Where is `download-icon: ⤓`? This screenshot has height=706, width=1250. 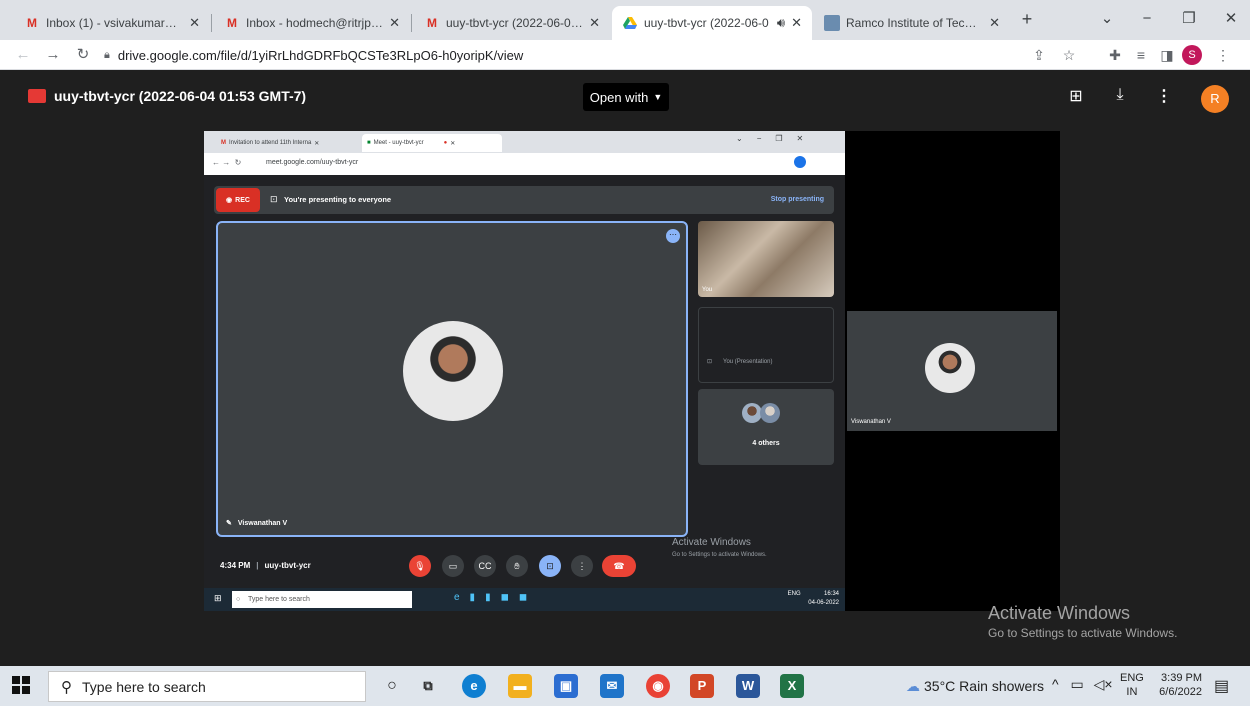
download-icon: ⤓ is located at coordinates (1120, 95).